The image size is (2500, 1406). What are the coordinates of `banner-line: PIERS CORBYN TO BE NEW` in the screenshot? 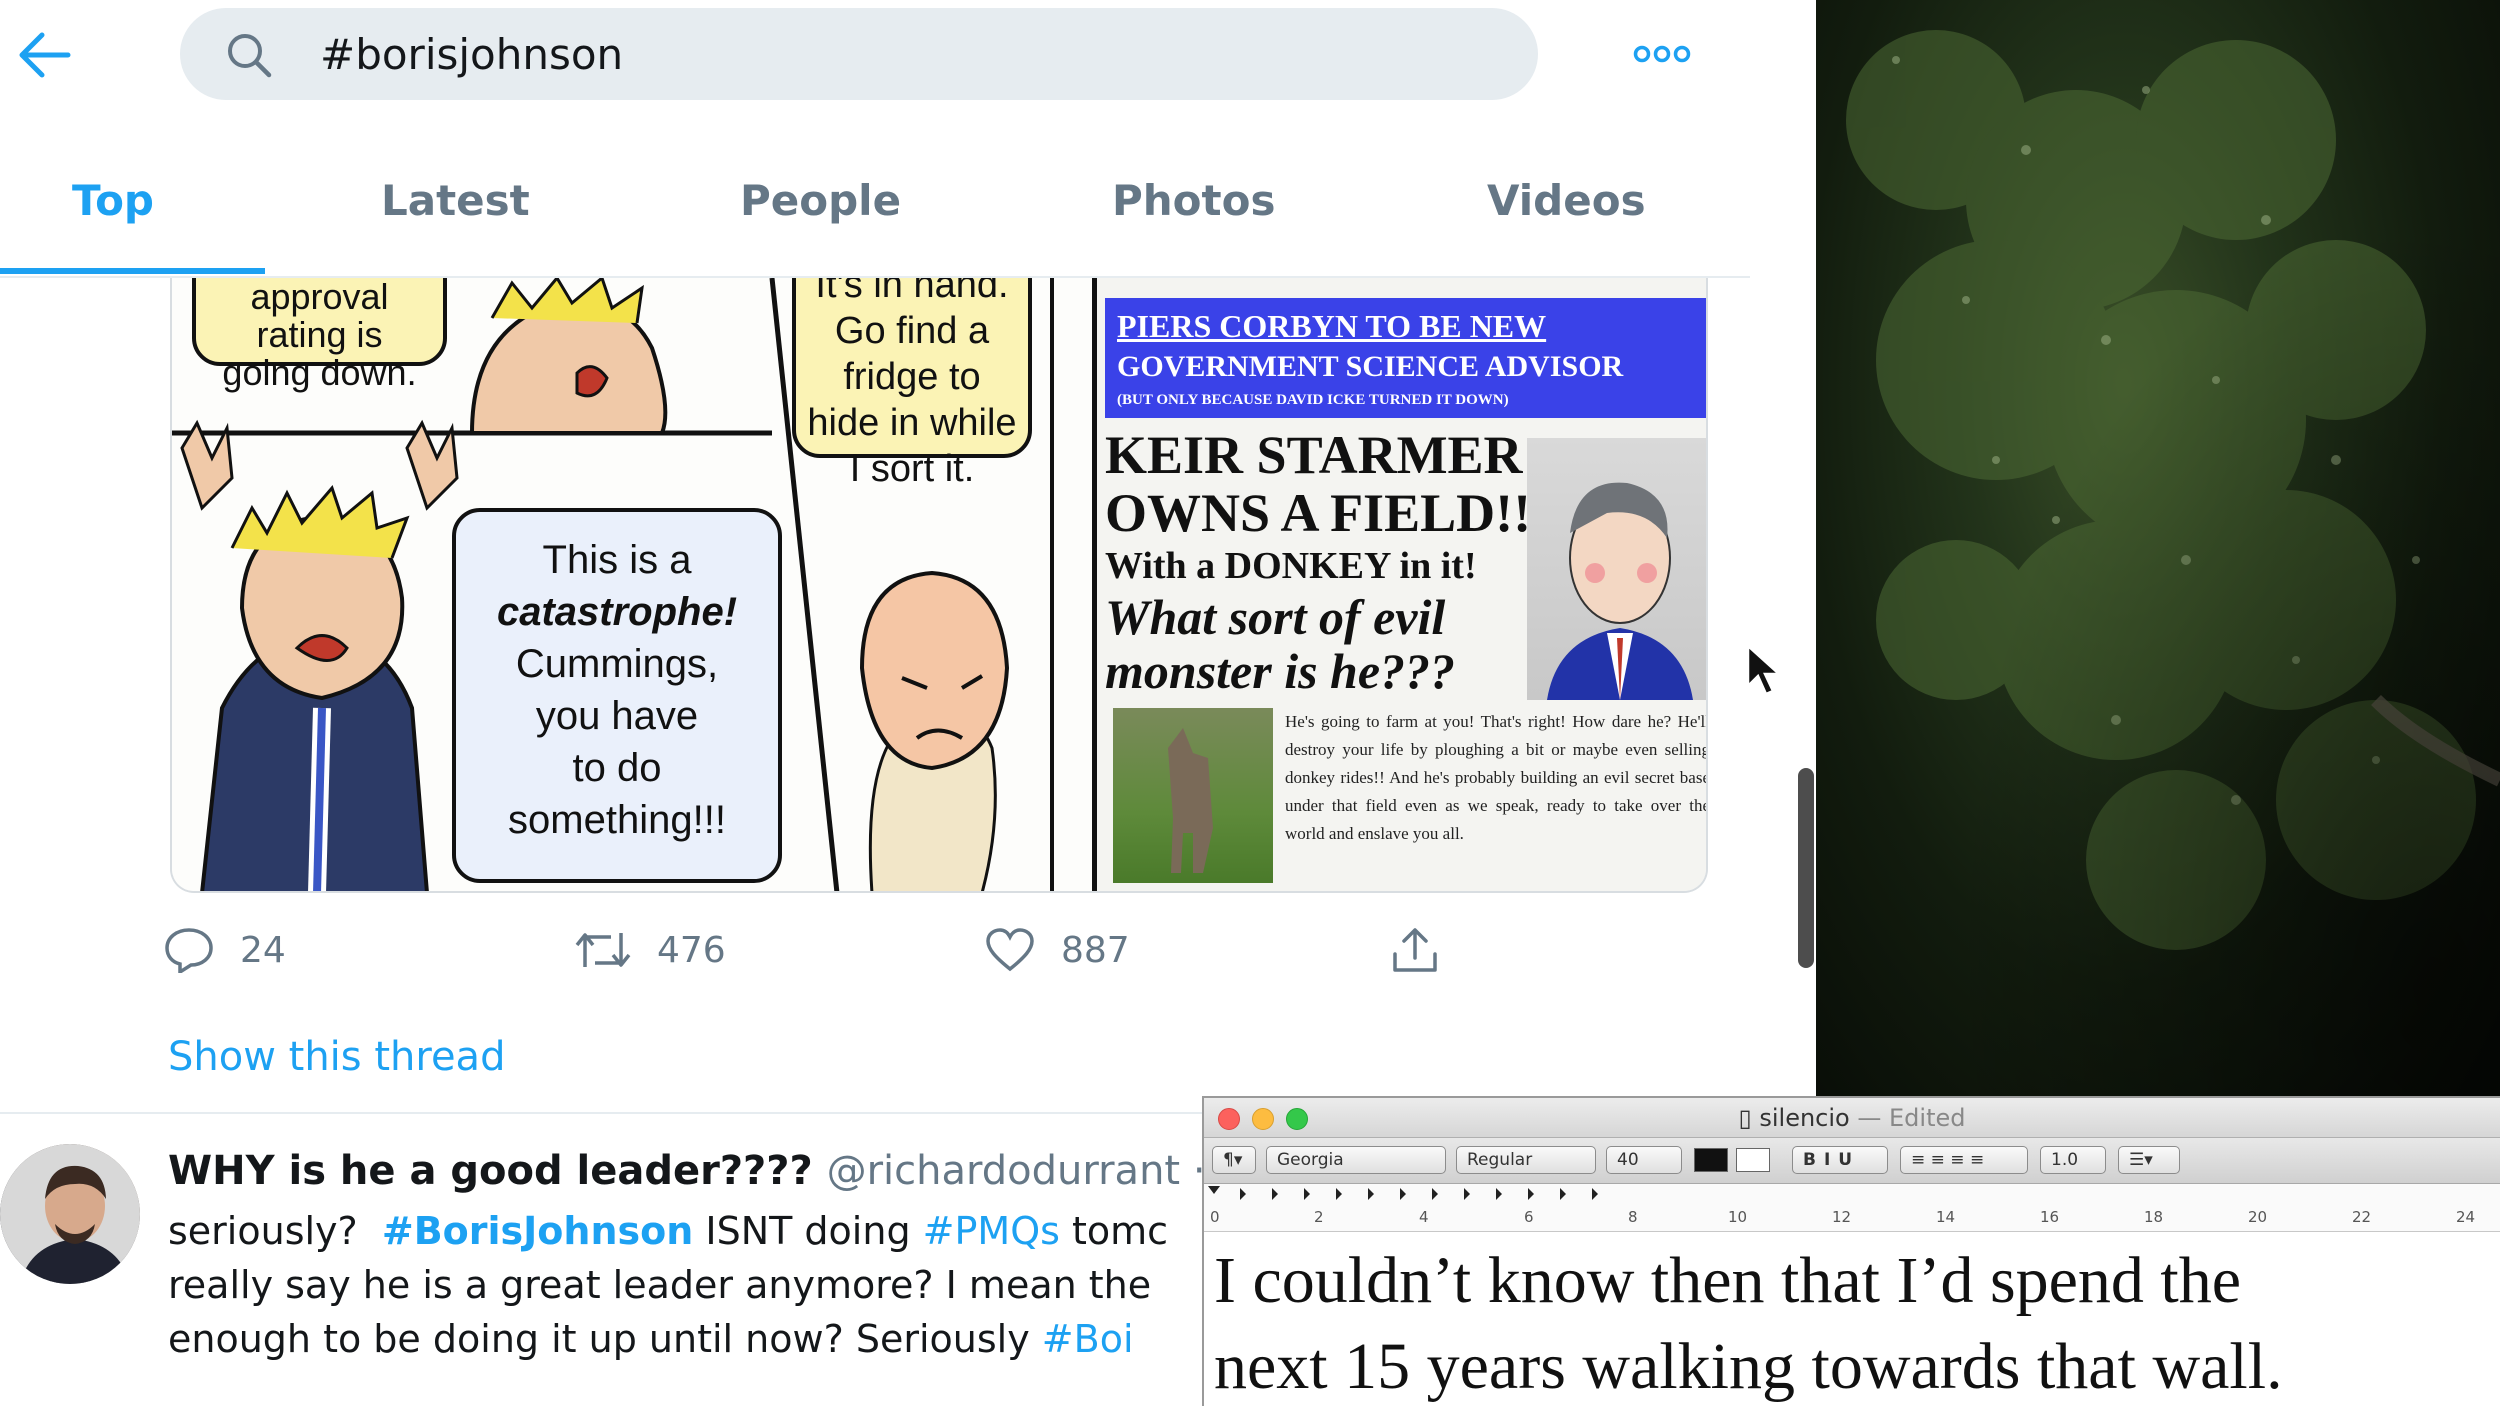 It's located at (1332, 326).